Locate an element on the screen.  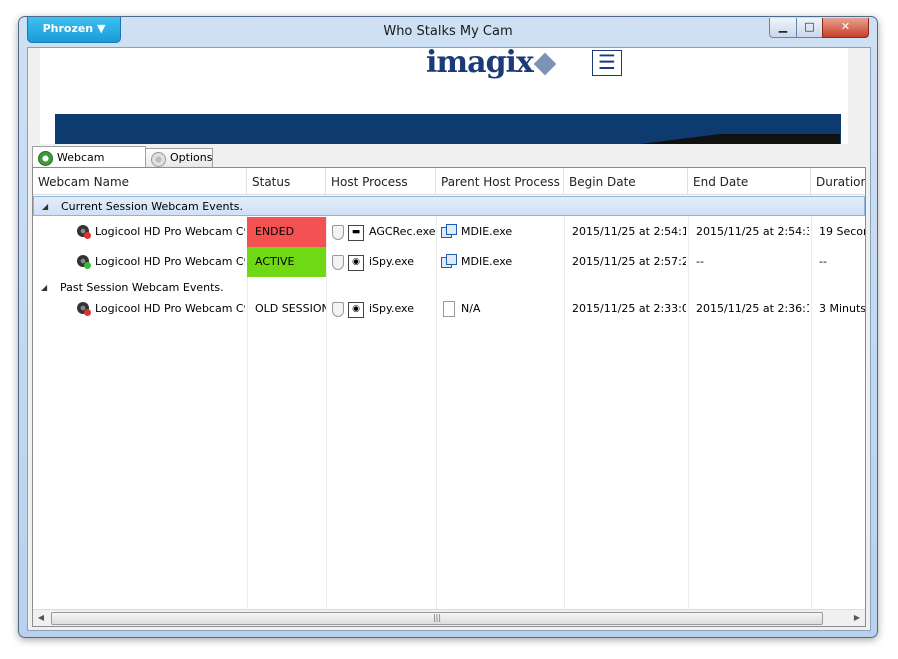
recorder-icon: ▬ is located at coordinates (356, 233).